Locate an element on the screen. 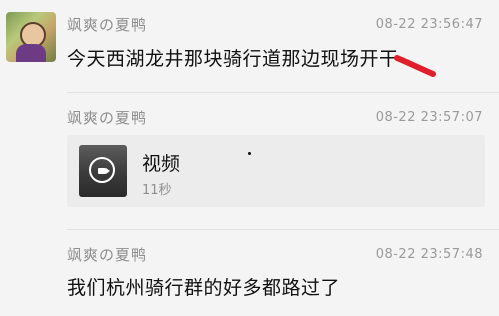 This screenshot has height=316, width=499. video-thumbnail is located at coordinates (103, 171).